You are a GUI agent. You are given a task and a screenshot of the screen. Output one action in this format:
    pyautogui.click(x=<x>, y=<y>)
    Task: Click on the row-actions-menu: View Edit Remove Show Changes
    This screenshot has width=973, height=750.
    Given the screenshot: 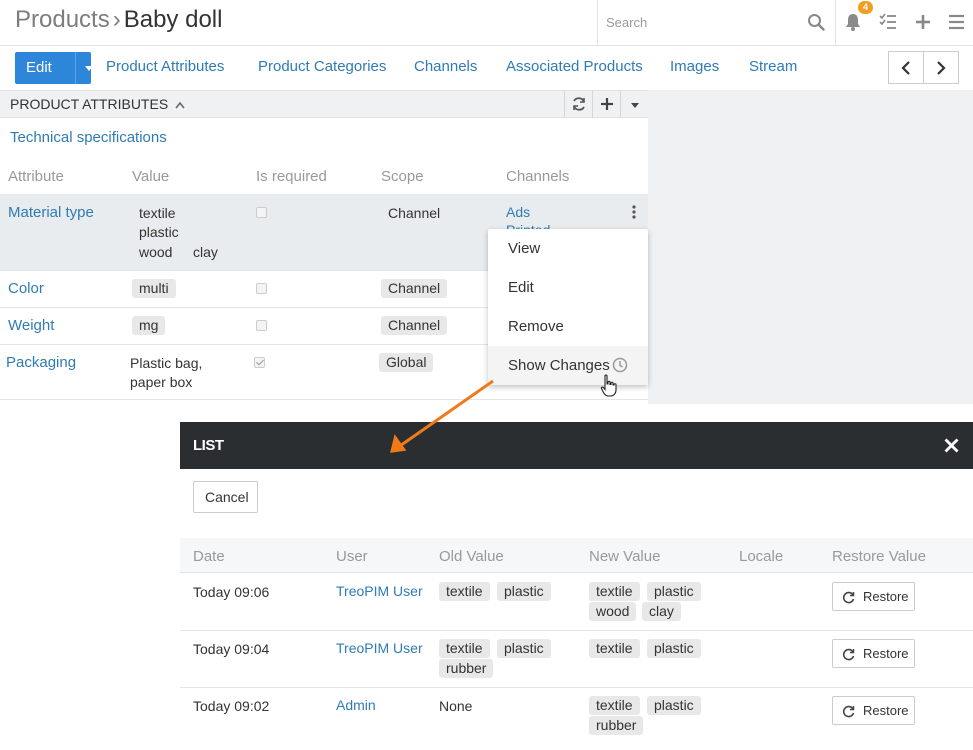 What is the action you would take?
    pyautogui.click(x=568, y=307)
    